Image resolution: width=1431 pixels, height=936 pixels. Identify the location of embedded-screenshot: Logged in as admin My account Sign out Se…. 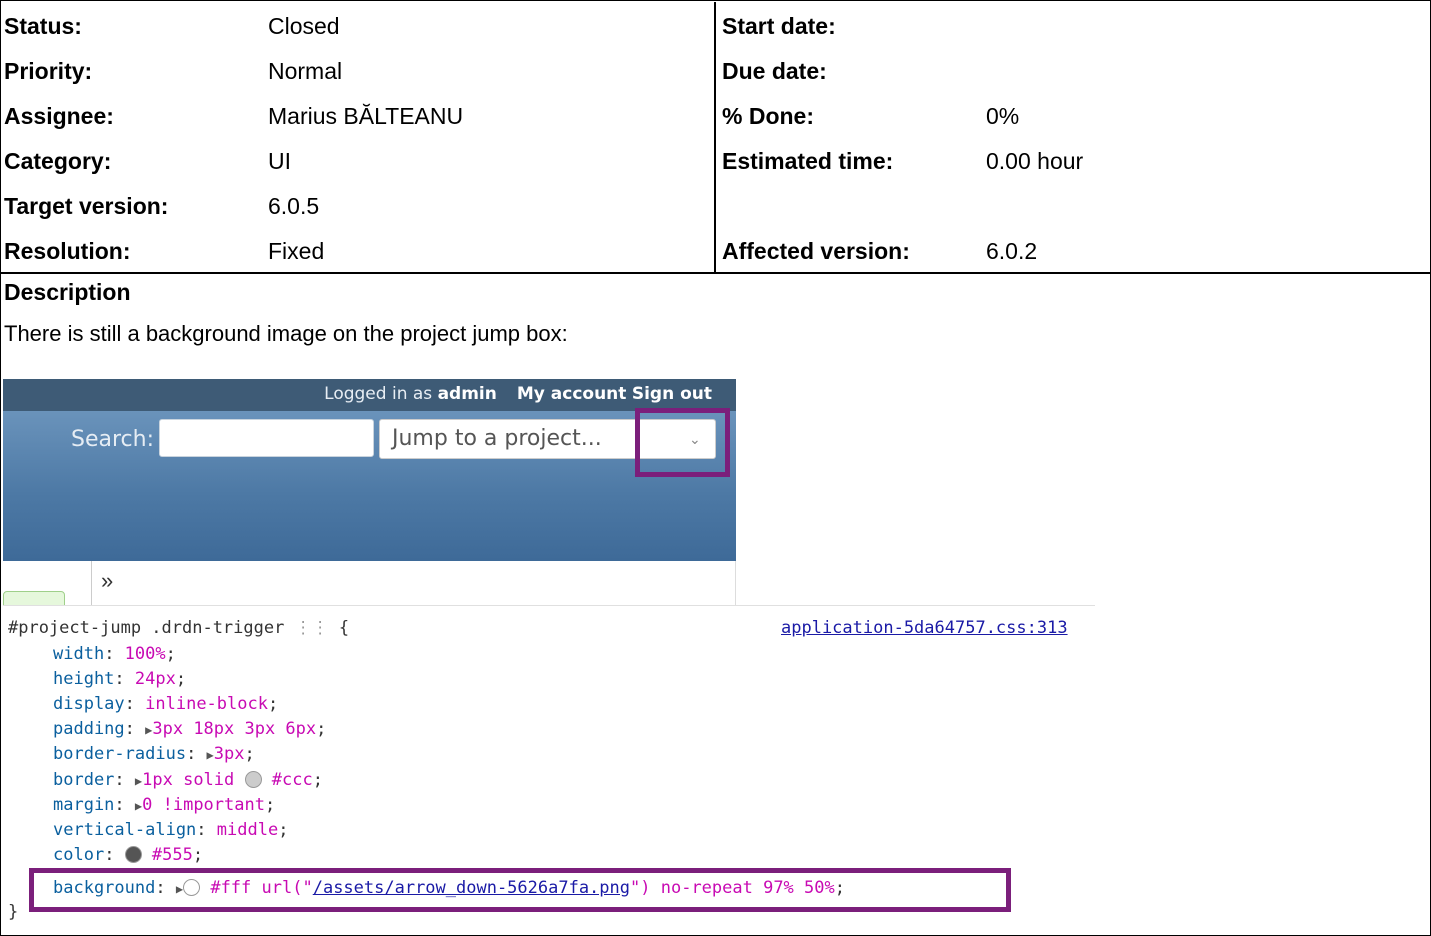
(369, 492).